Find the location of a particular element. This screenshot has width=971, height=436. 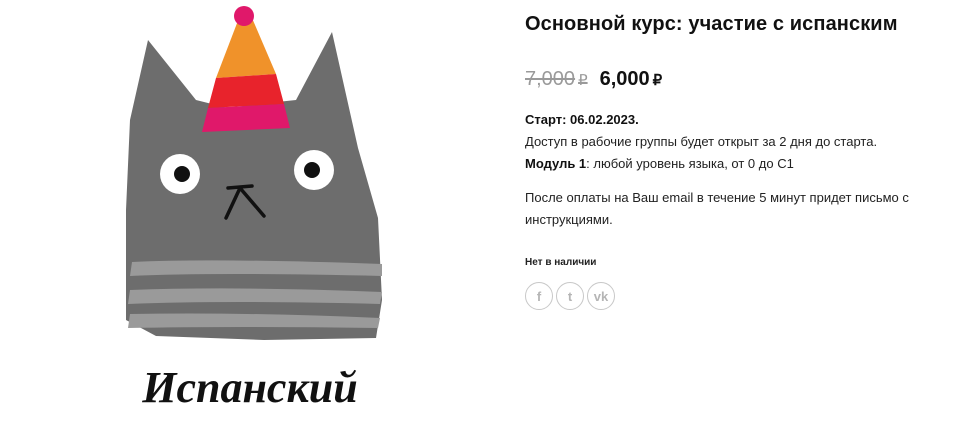

hat-orange is located at coordinates (246, 48).